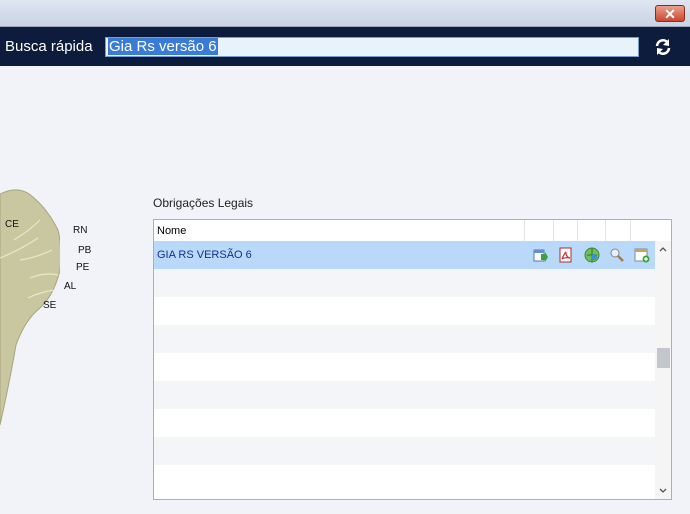 The image size is (690, 514). What do you see at coordinates (566, 255) in the screenshot?
I see `pdf-icon` at bounding box center [566, 255].